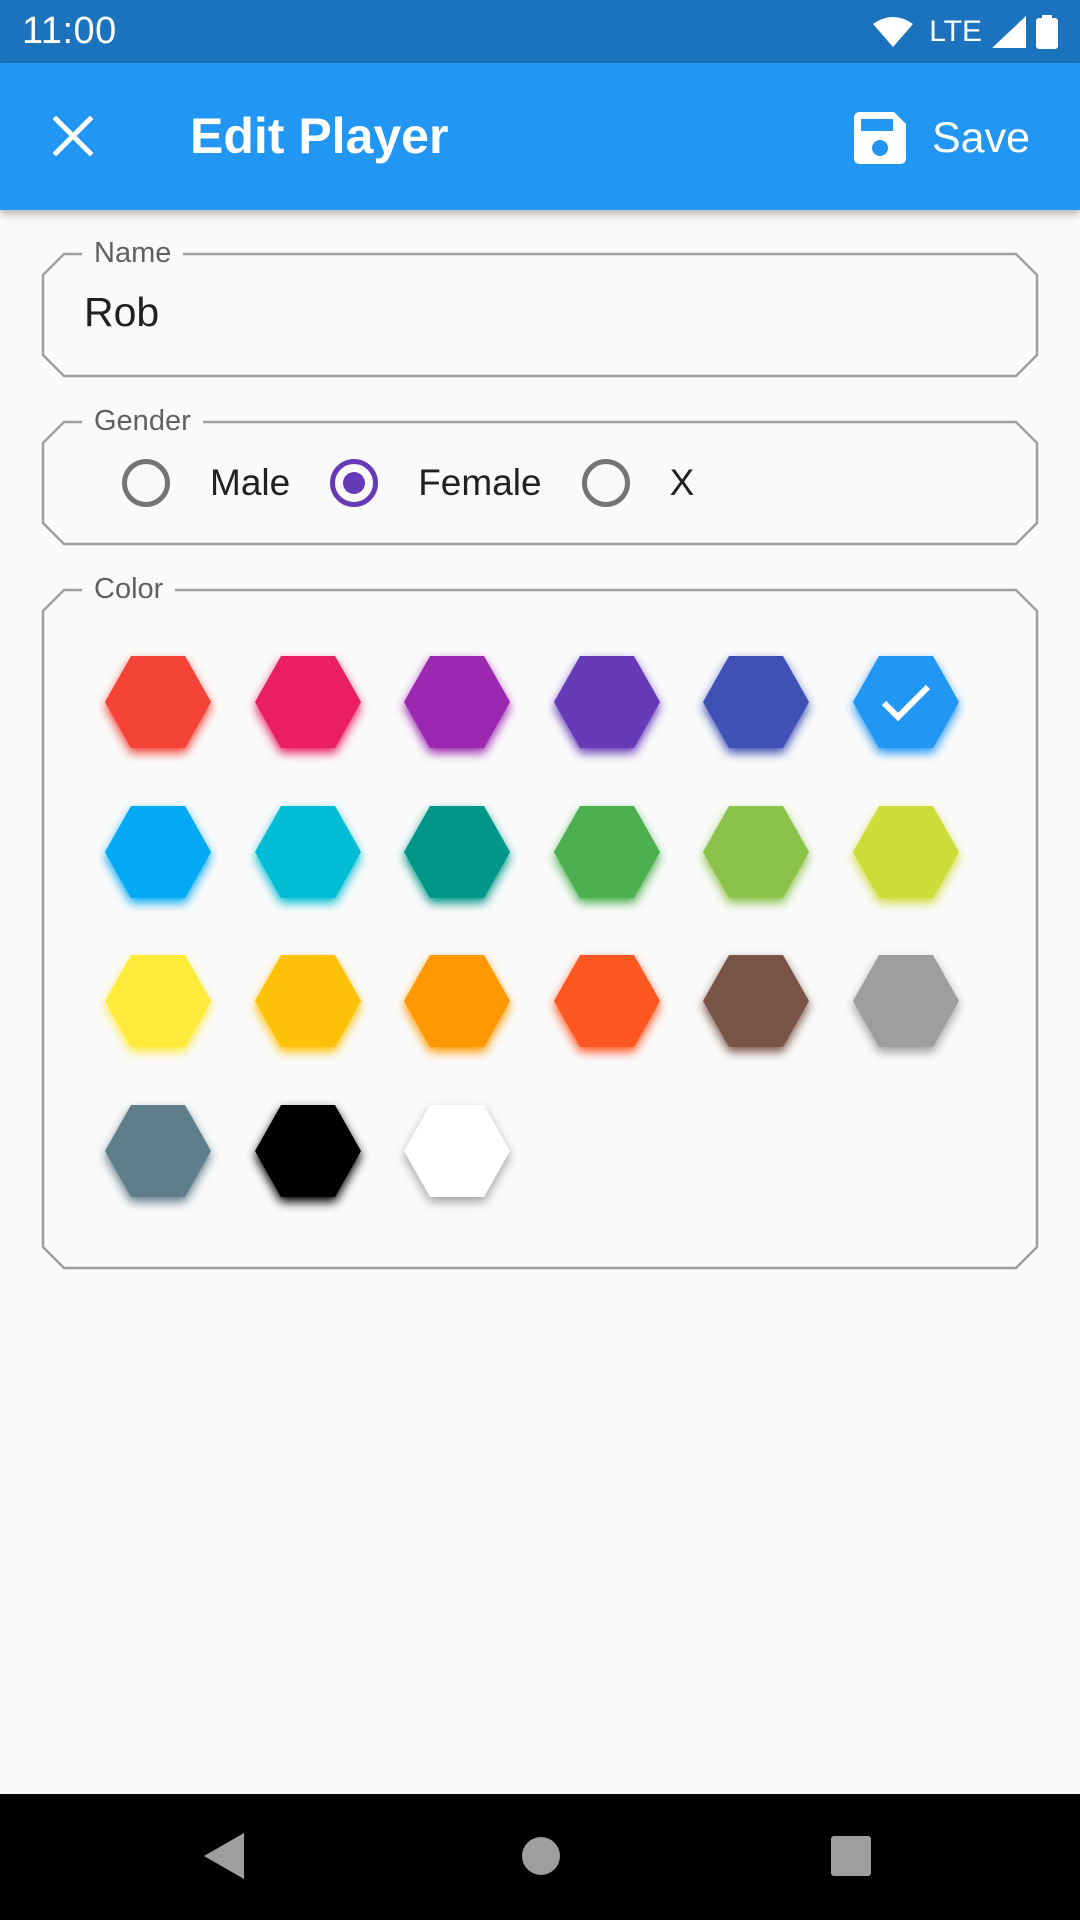  I want to click on battery-icon, so click(1047, 31).